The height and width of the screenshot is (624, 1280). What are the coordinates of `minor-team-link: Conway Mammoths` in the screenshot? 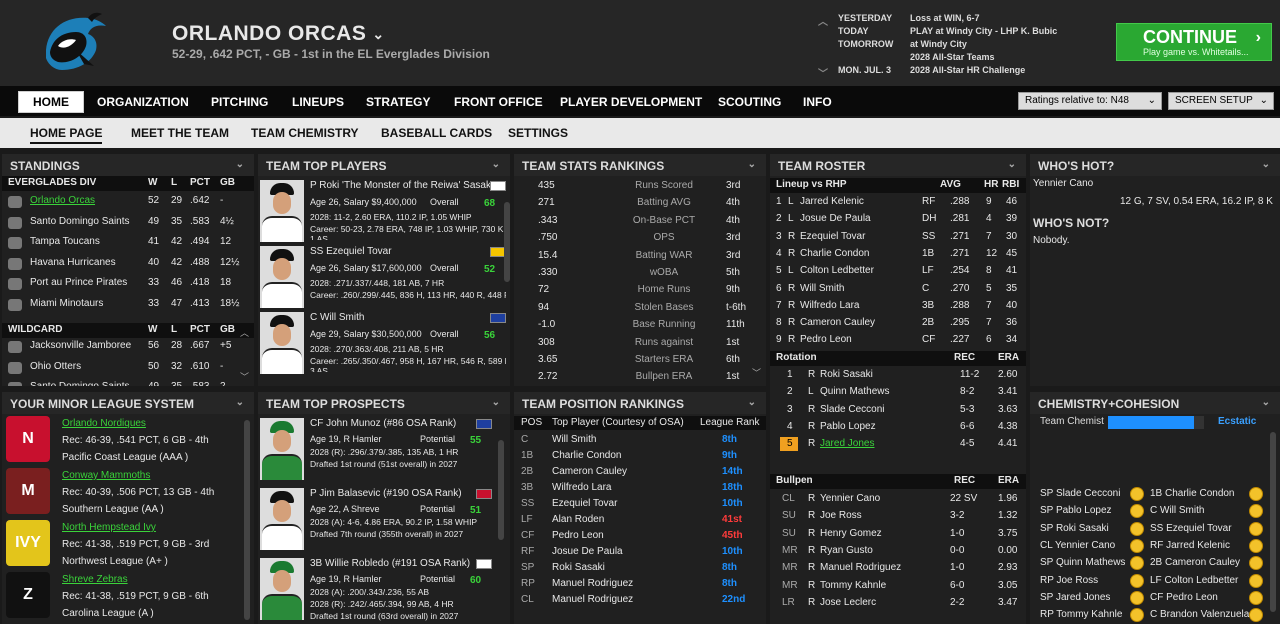 It's located at (106, 475).